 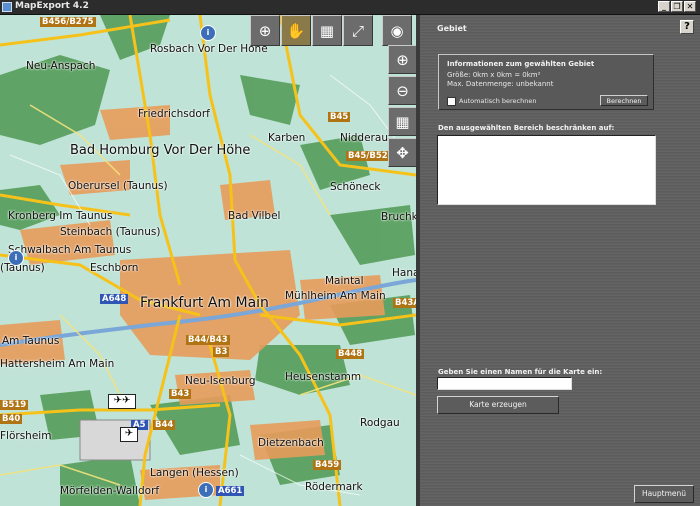 What do you see at coordinates (364, 138) in the screenshot?
I see `city-label: Nidderau` at bounding box center [364, 138].